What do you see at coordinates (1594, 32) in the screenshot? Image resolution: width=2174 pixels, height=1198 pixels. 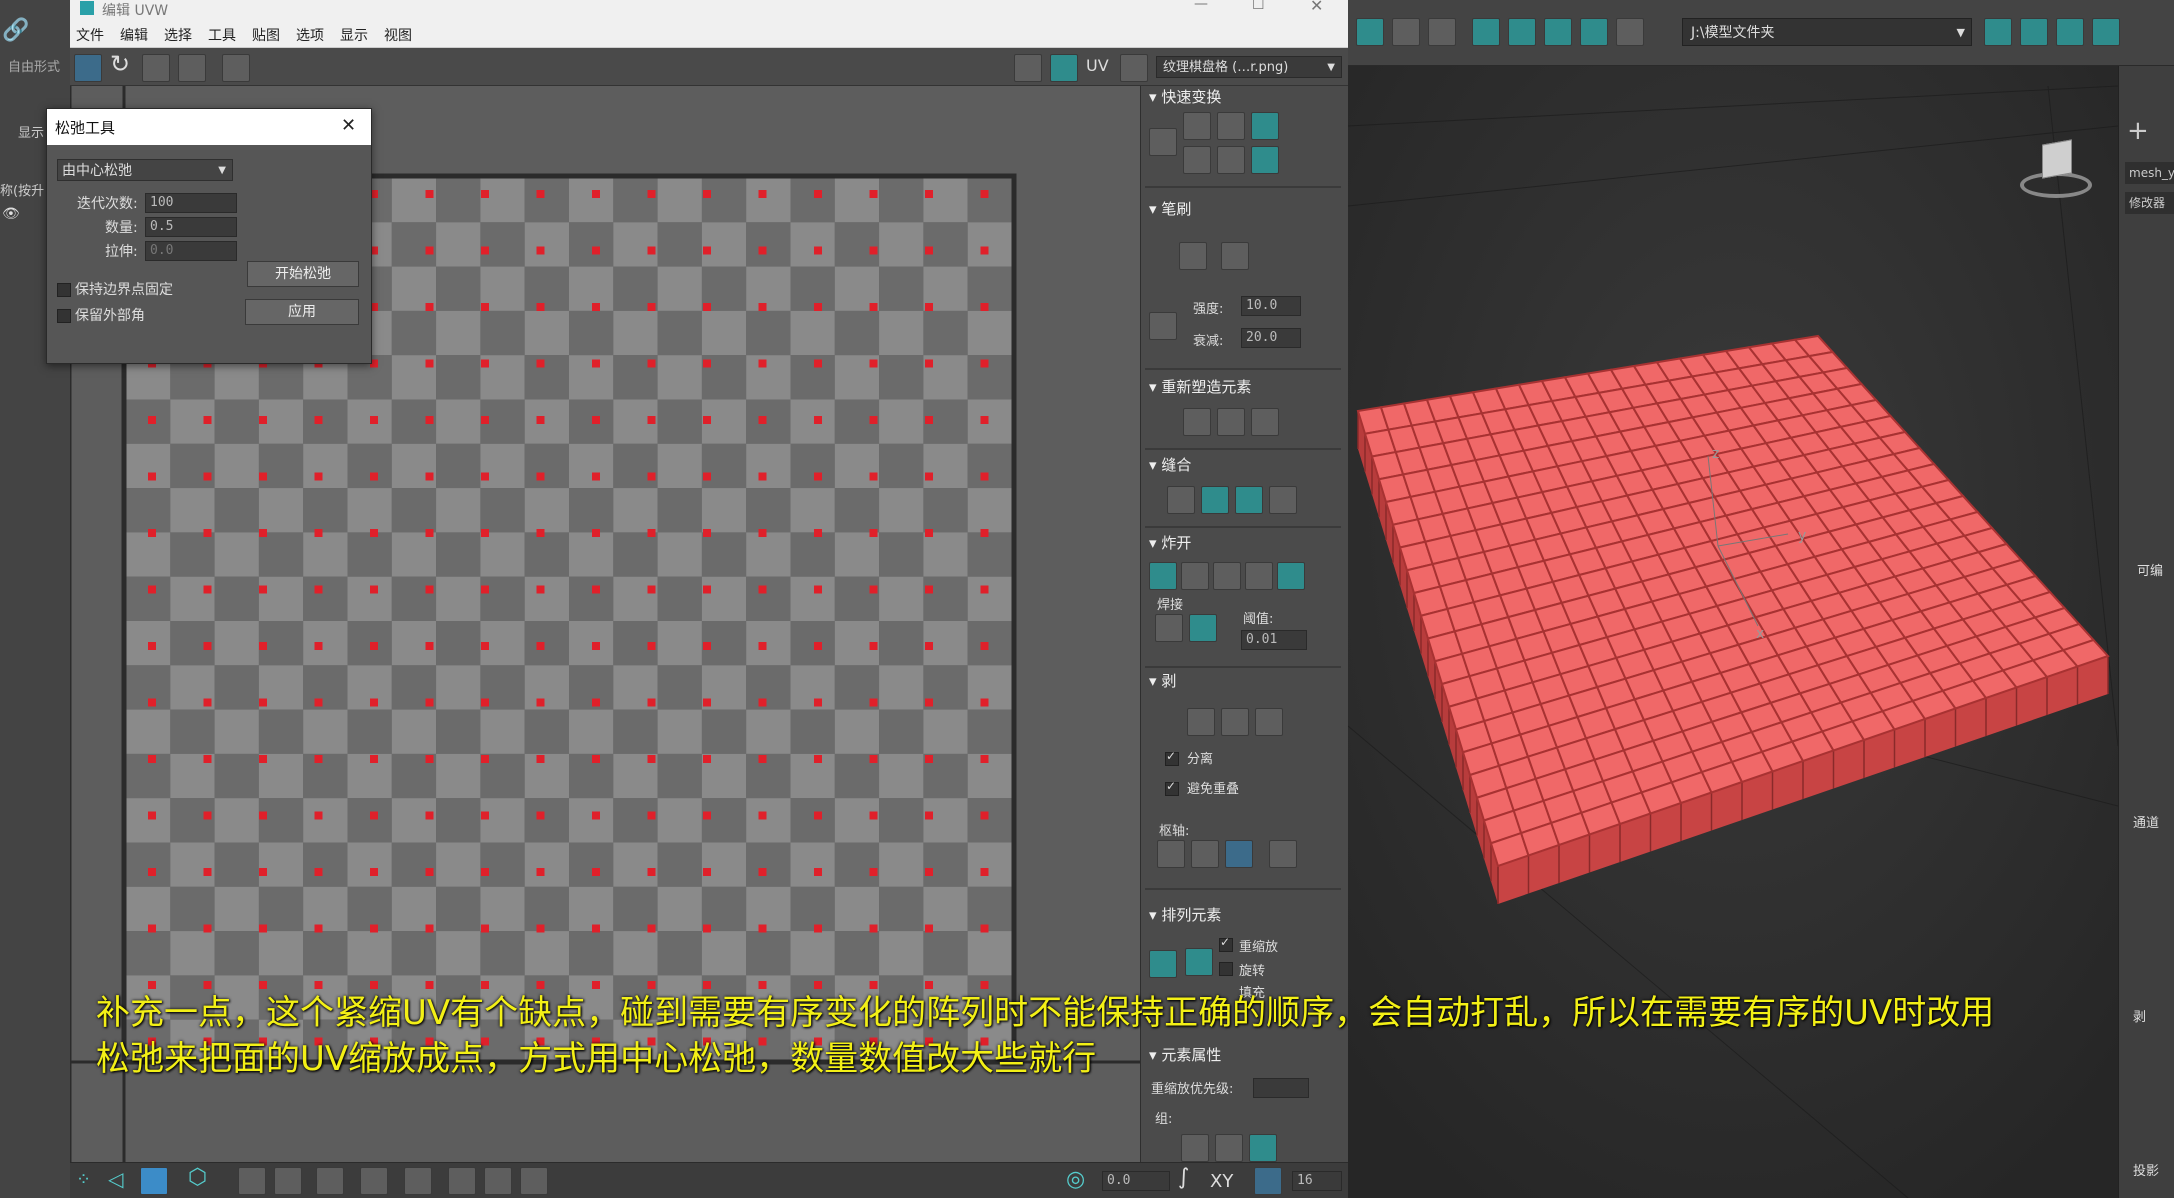 I see `render-active-icon` at bounding box center [1594, 32].